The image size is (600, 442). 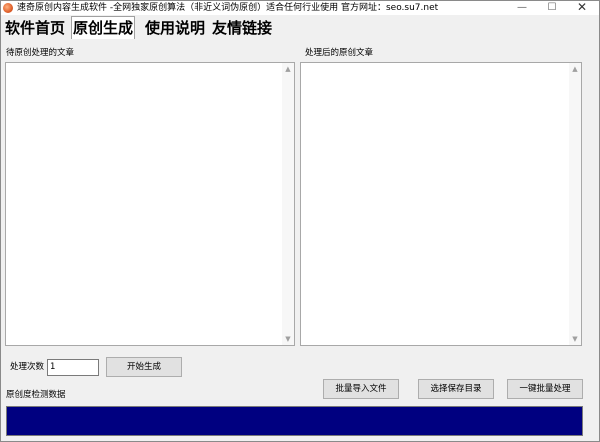 I want to click on originality-data-bar, so click(x=294, y=421).